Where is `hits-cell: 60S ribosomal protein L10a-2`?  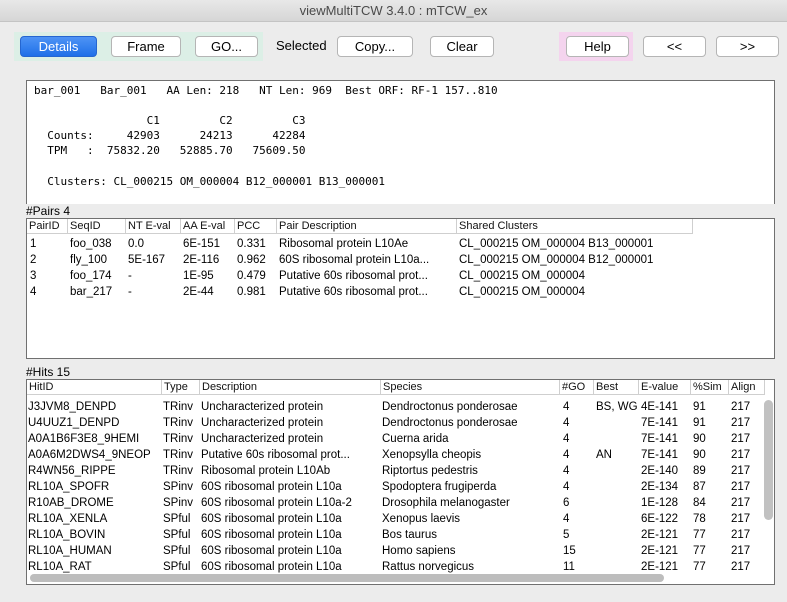
hits-cell: 60S ribosomal protein L10a-2 is located at coordinates (276, 503).